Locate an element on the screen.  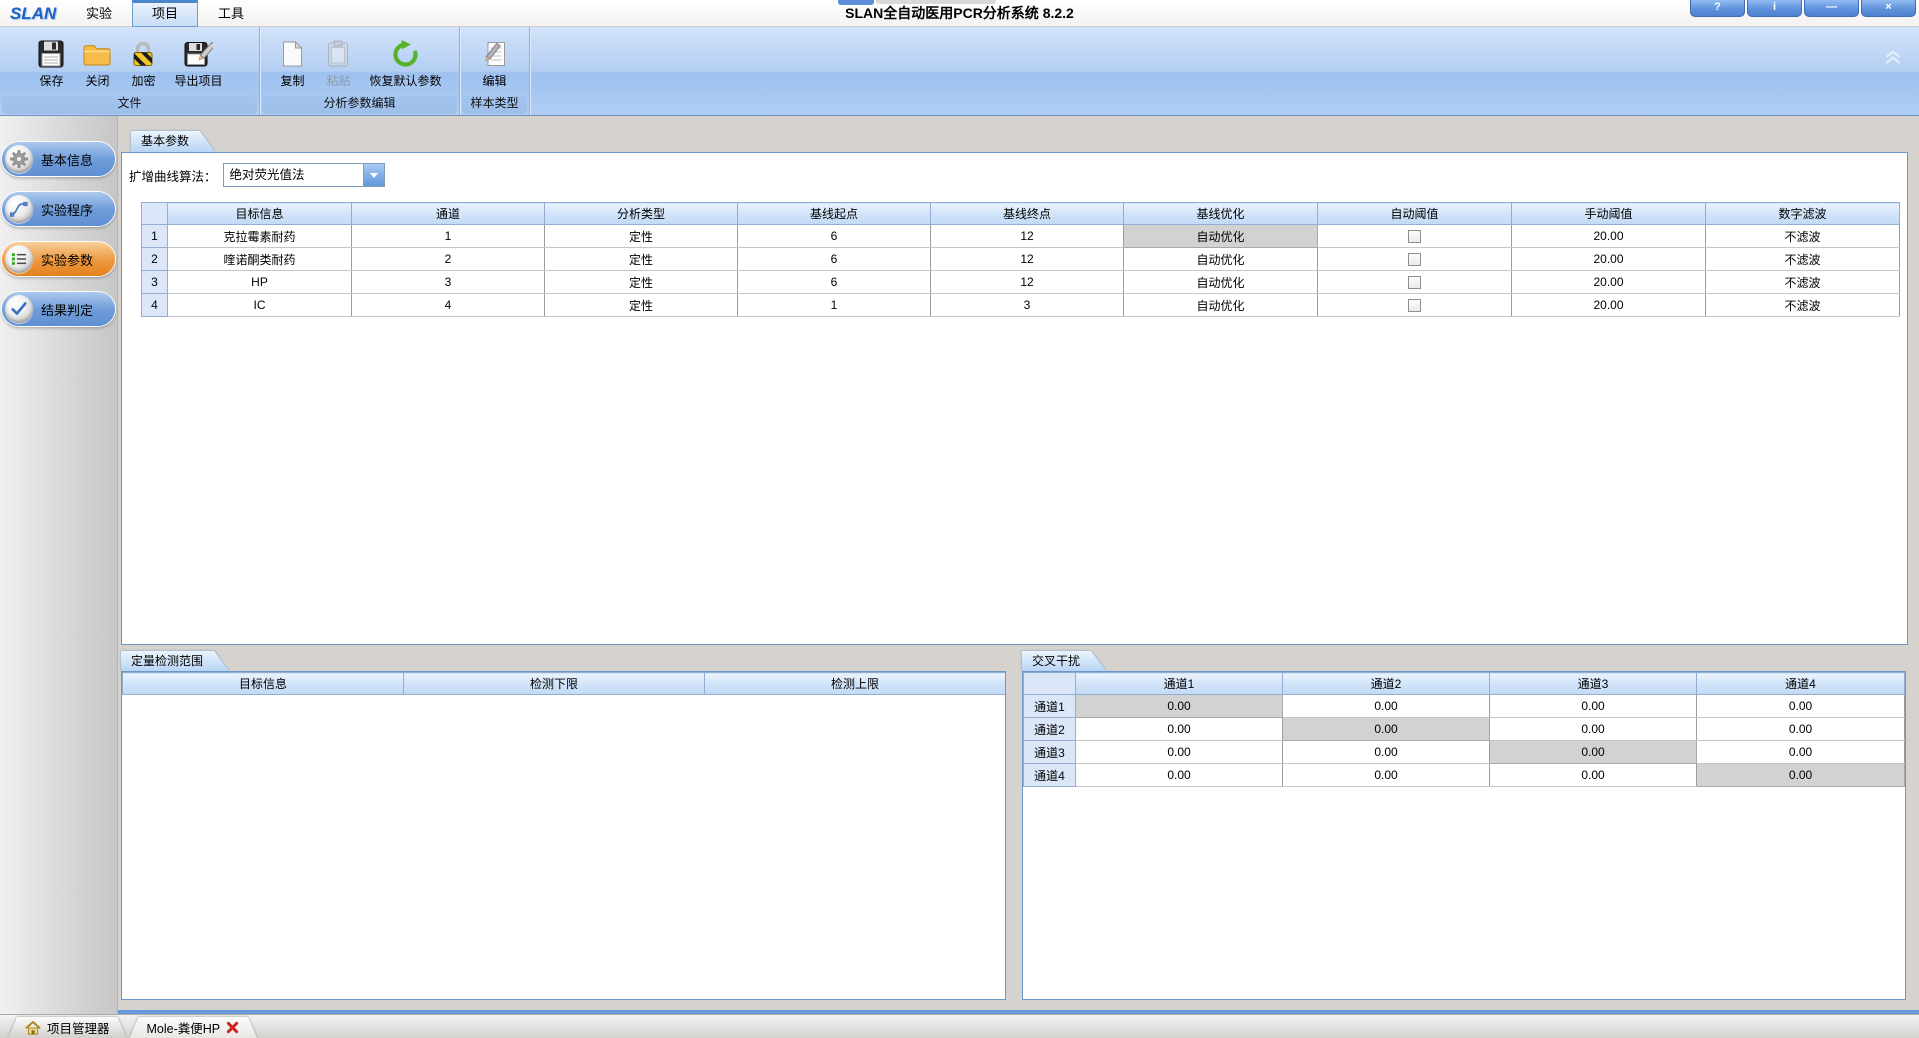
menu-tools: 工具 is located at coordinates (231, 13).